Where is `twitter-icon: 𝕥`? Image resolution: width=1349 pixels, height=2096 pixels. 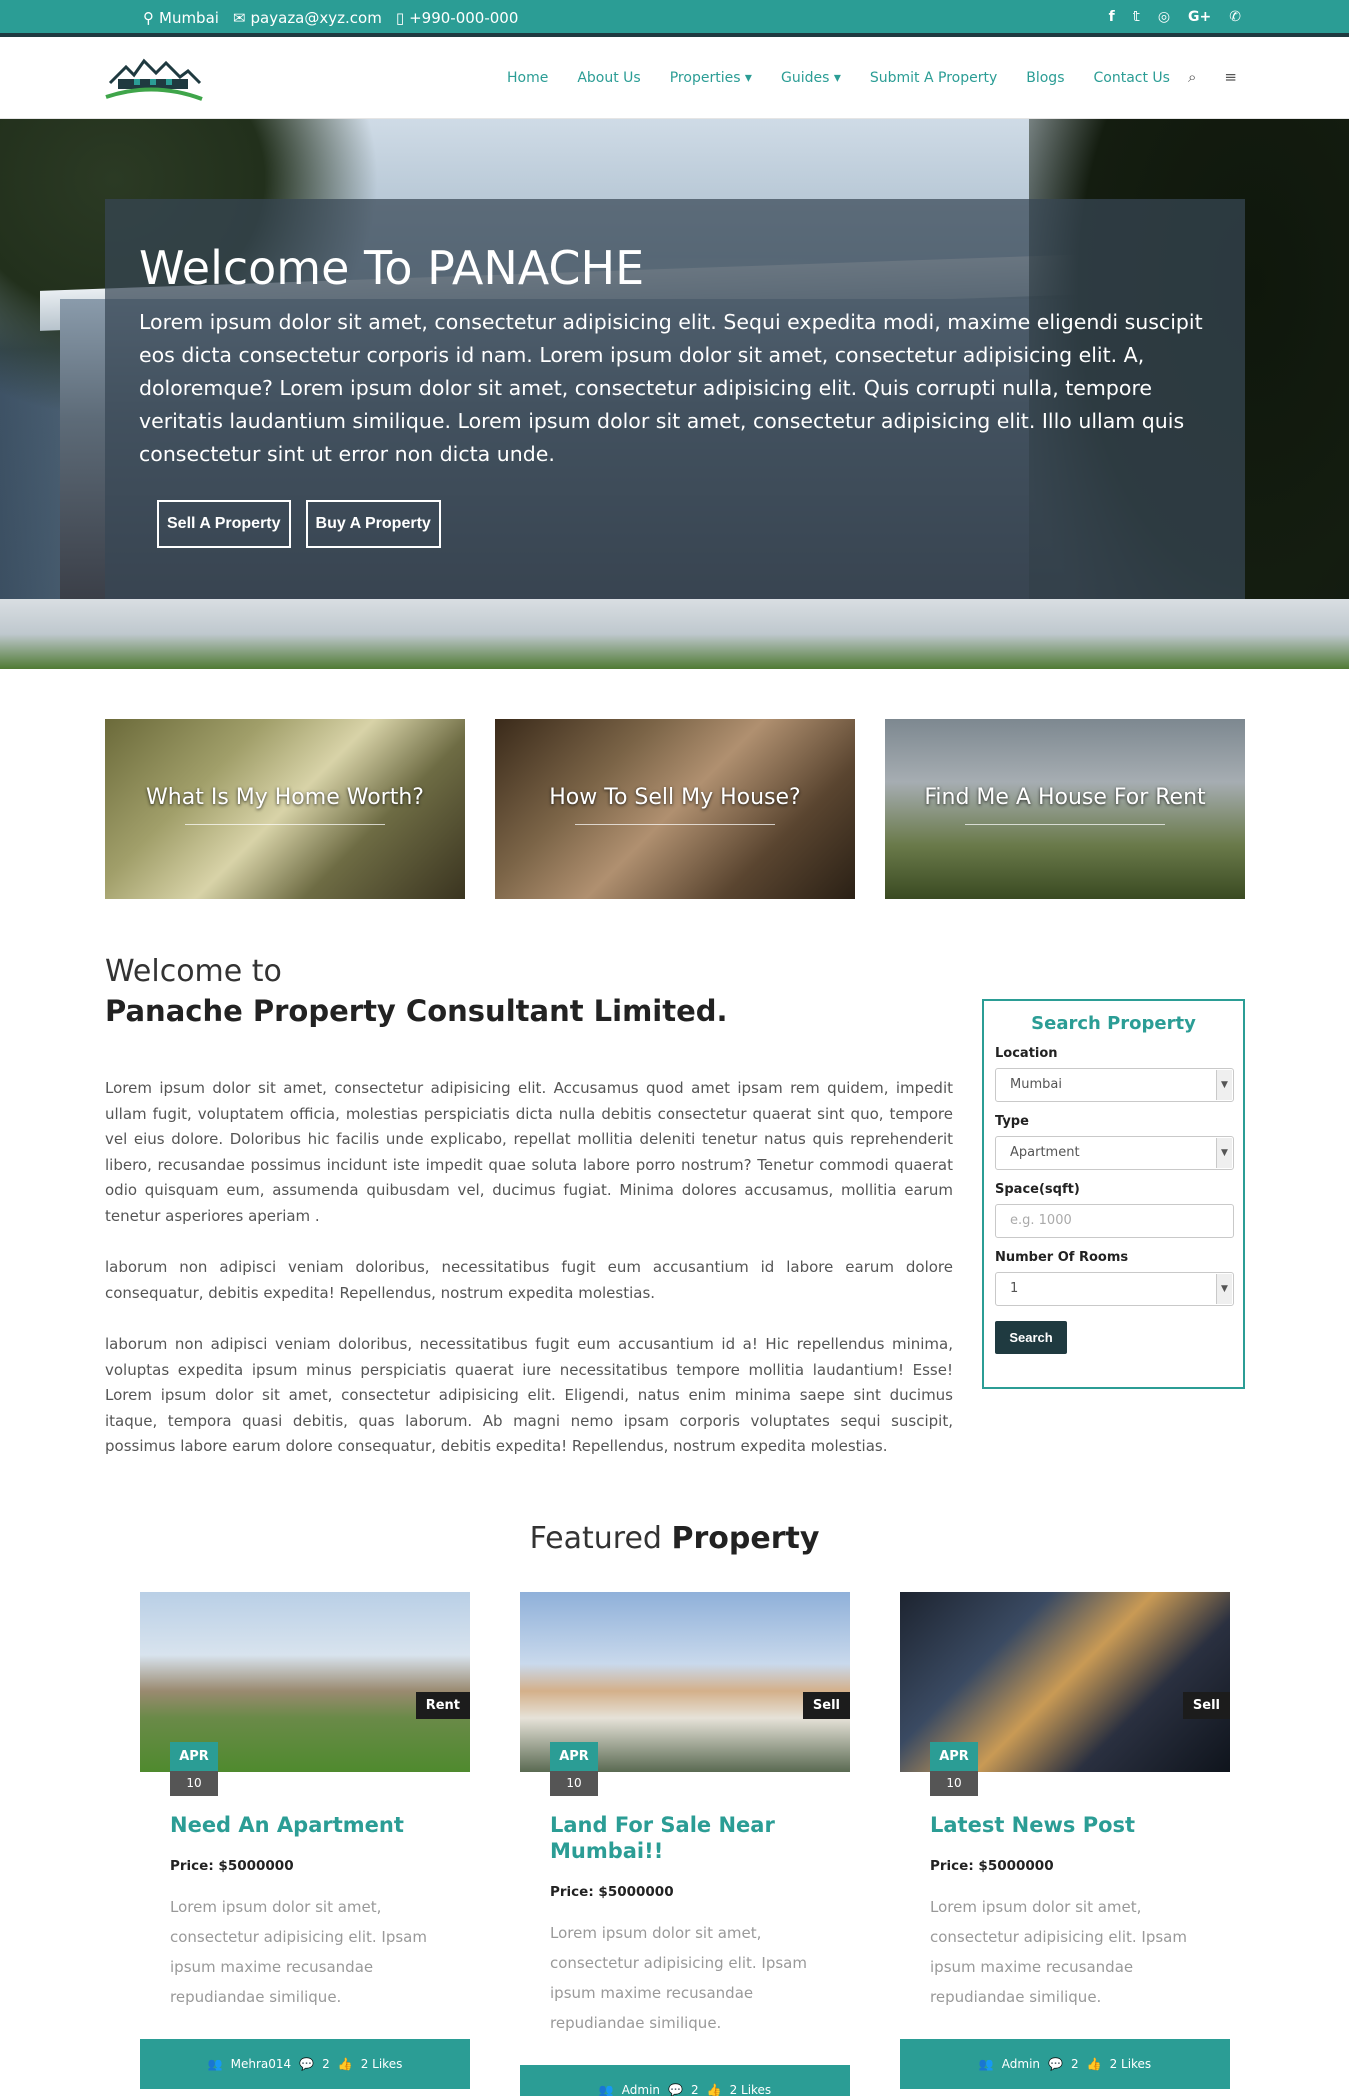
twitter-icon: 𝕥 is located at coordinates (1136, 17).